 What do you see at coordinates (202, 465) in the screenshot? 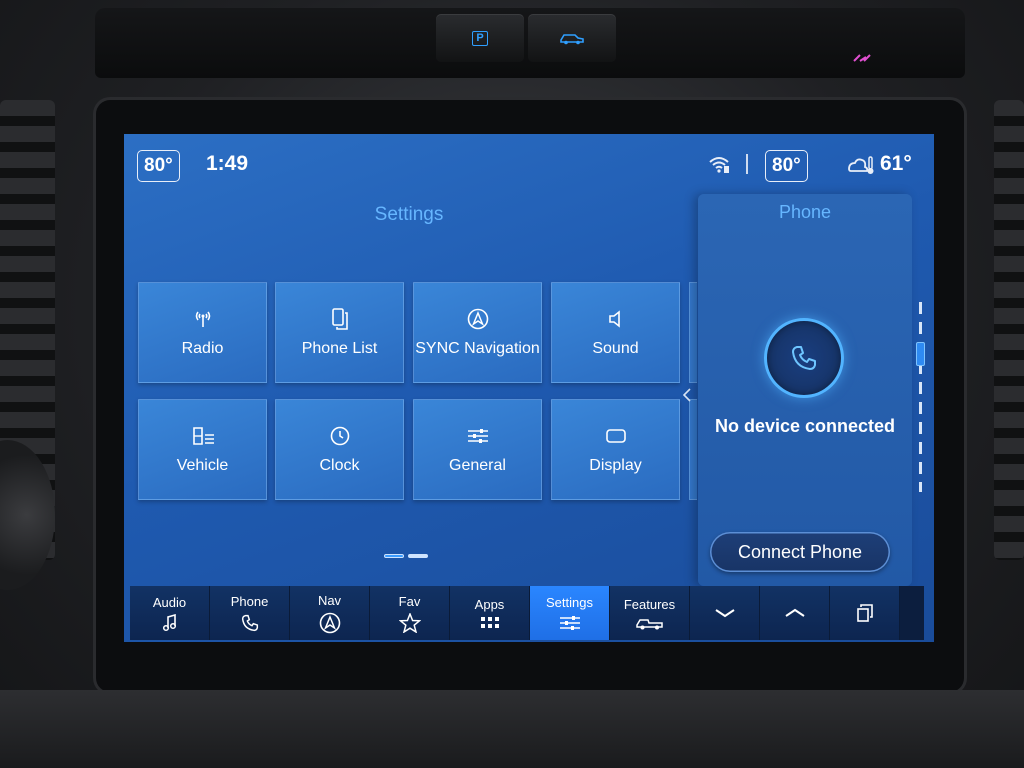
I see `tile-label: Vehicle` at bounding box center [202, 465].